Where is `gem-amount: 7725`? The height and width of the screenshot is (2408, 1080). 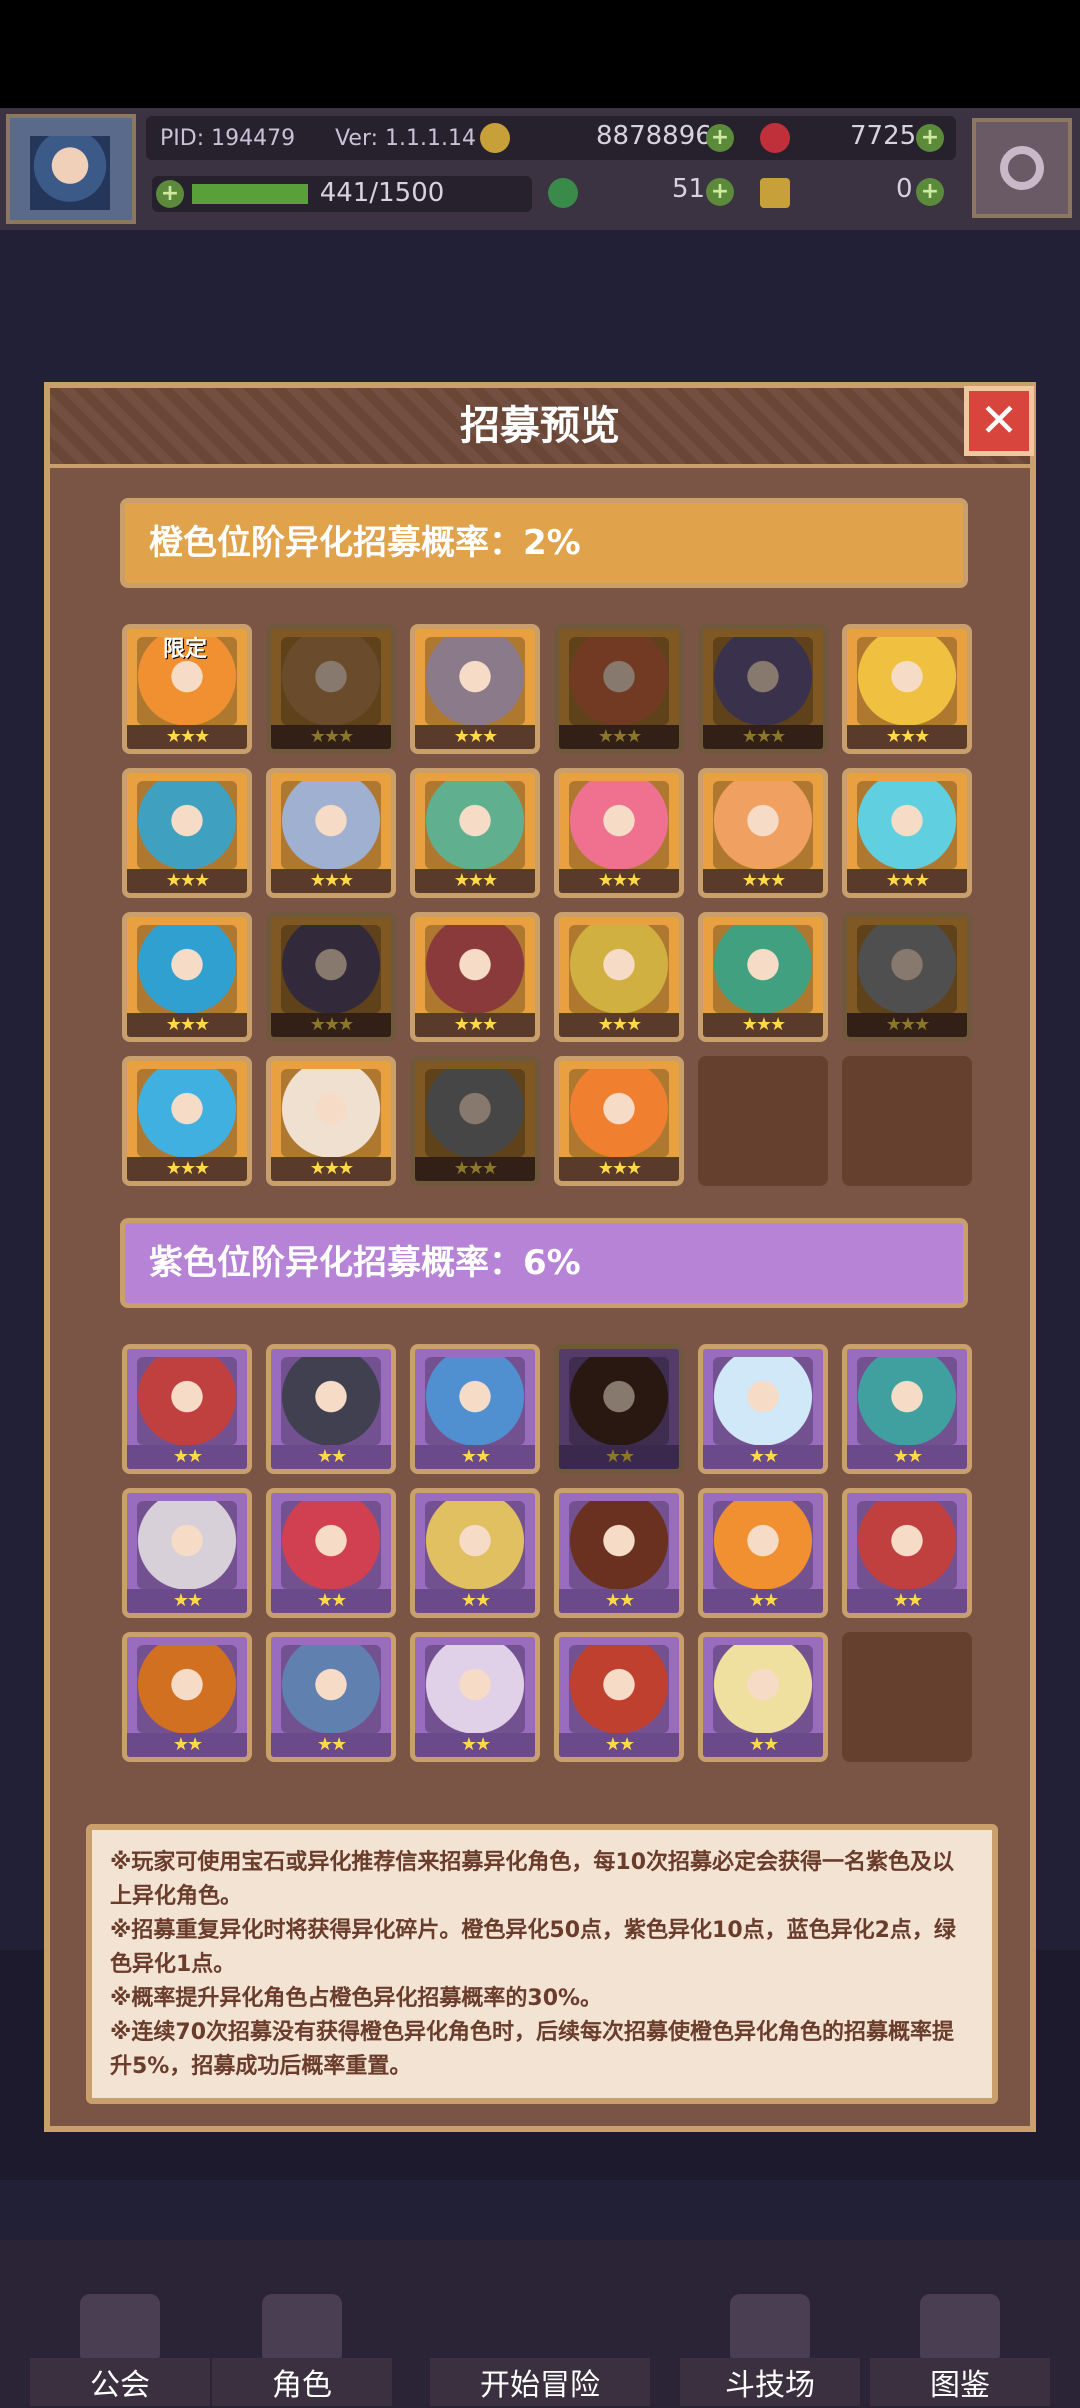
gem-amount: 7725 is located at coordinates (883, 136).